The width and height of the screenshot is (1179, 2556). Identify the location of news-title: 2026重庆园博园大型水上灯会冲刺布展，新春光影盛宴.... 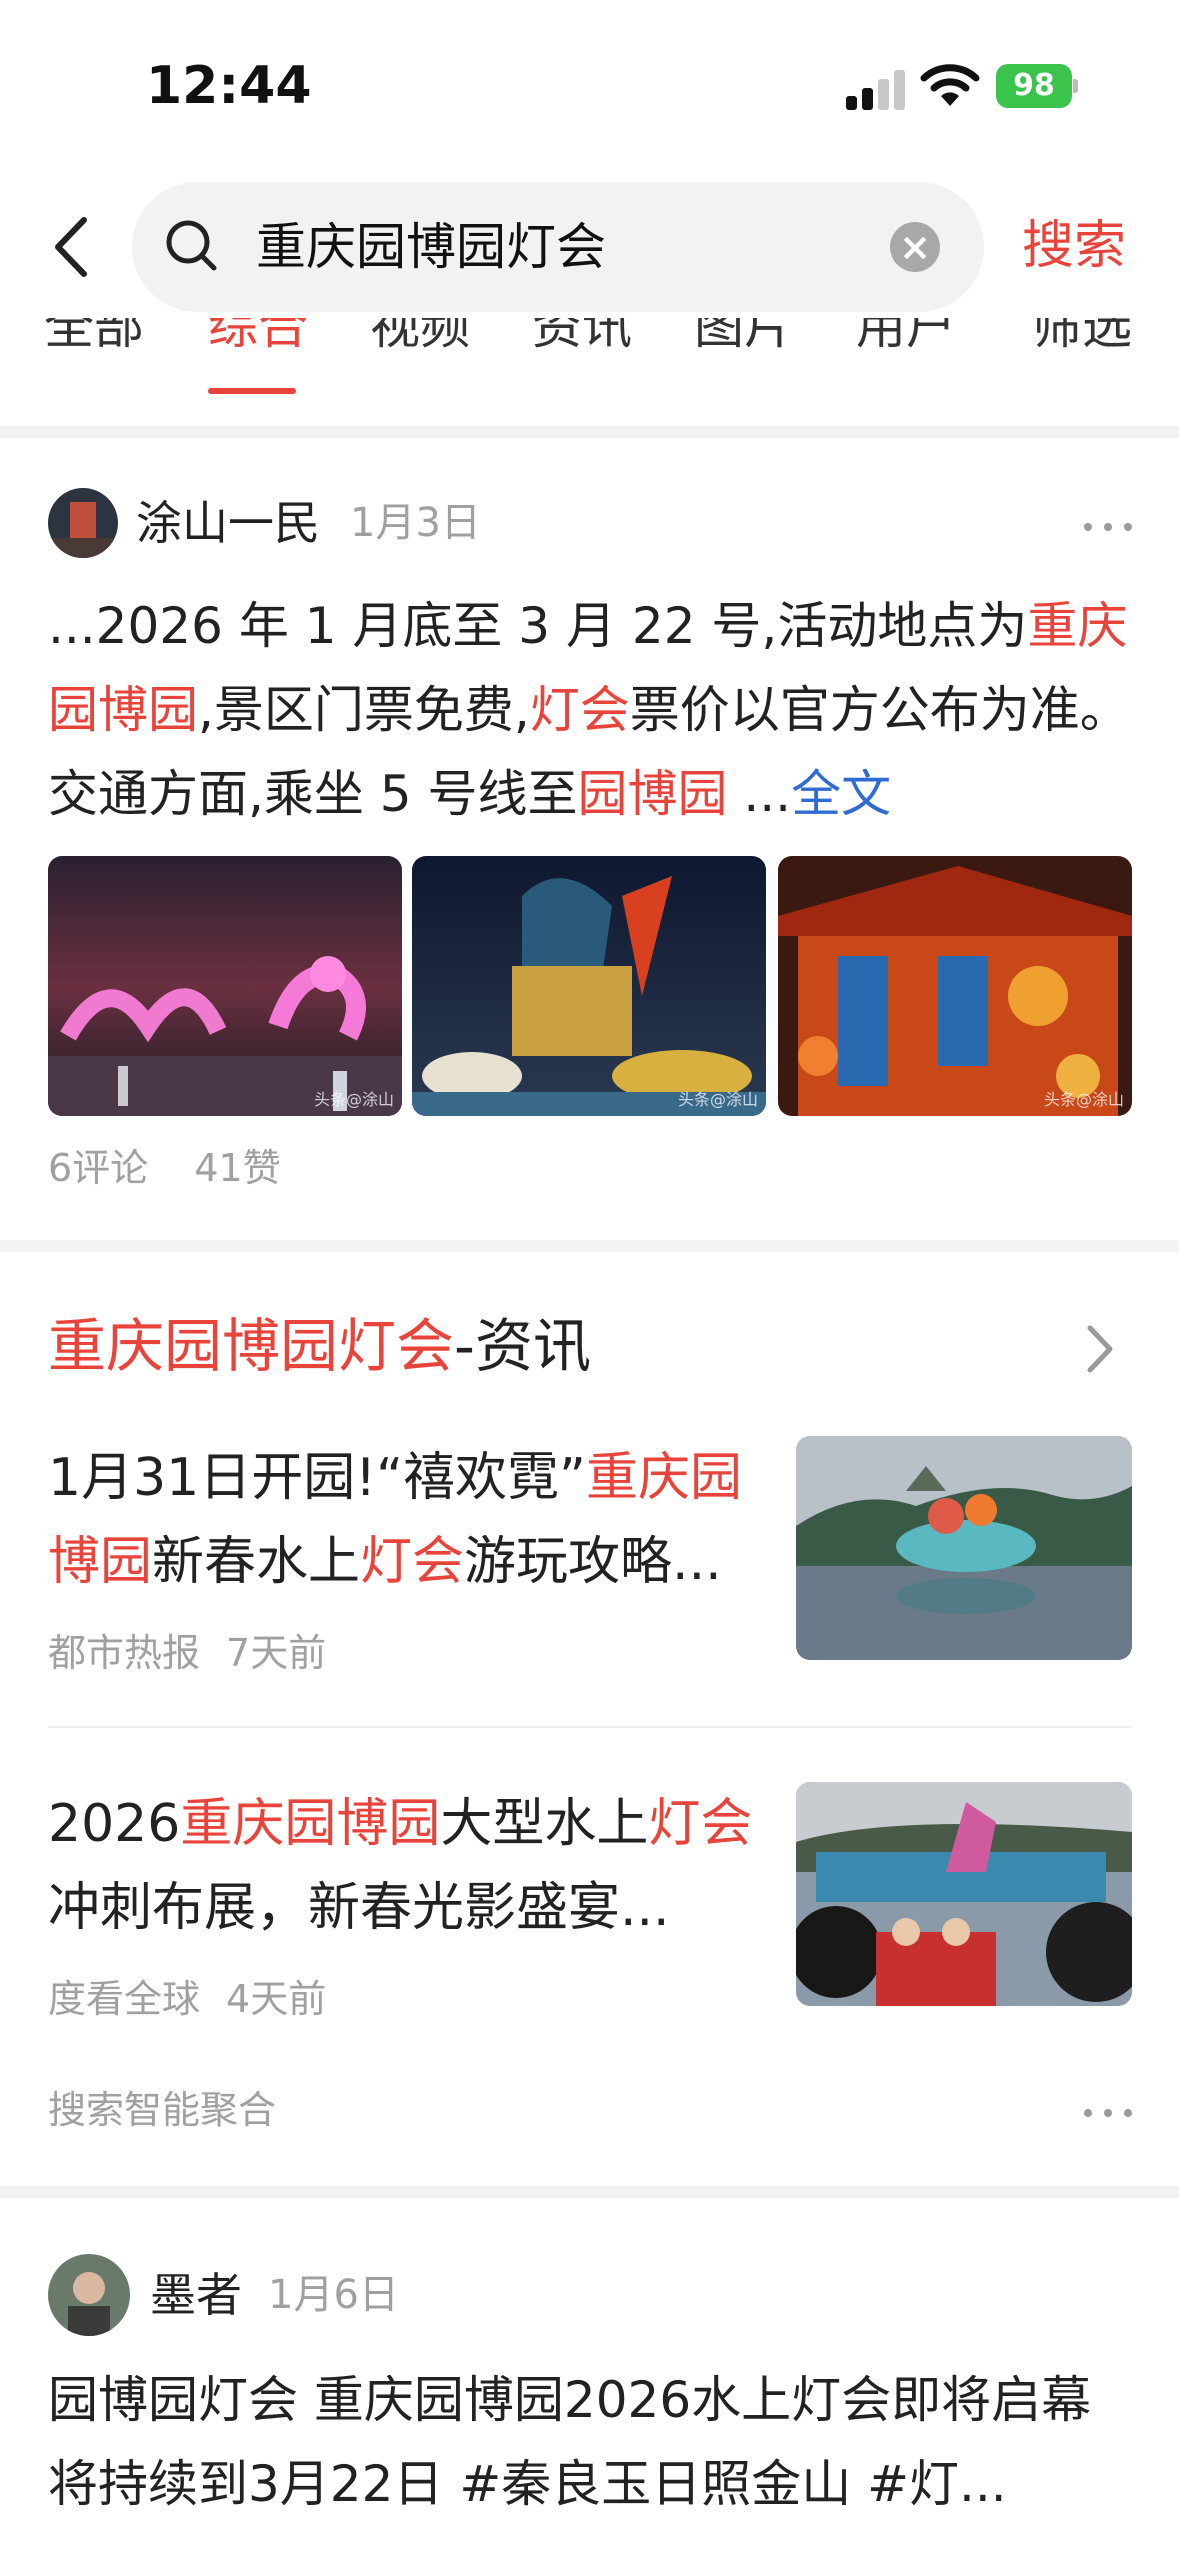
(408, 1866).